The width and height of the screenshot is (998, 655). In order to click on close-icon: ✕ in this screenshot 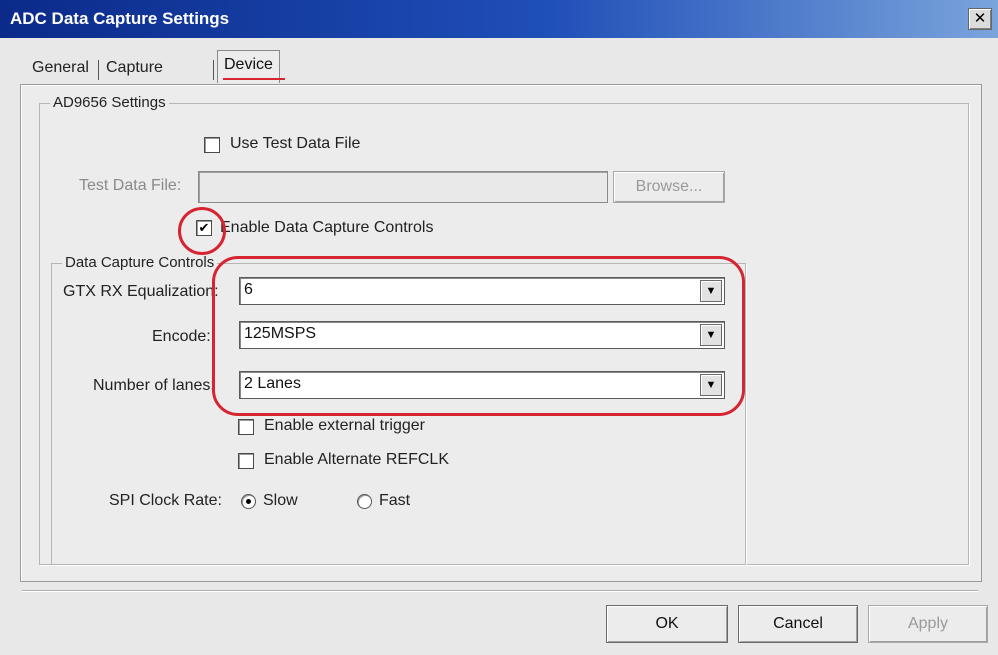, I will do `click(980, 18)`.